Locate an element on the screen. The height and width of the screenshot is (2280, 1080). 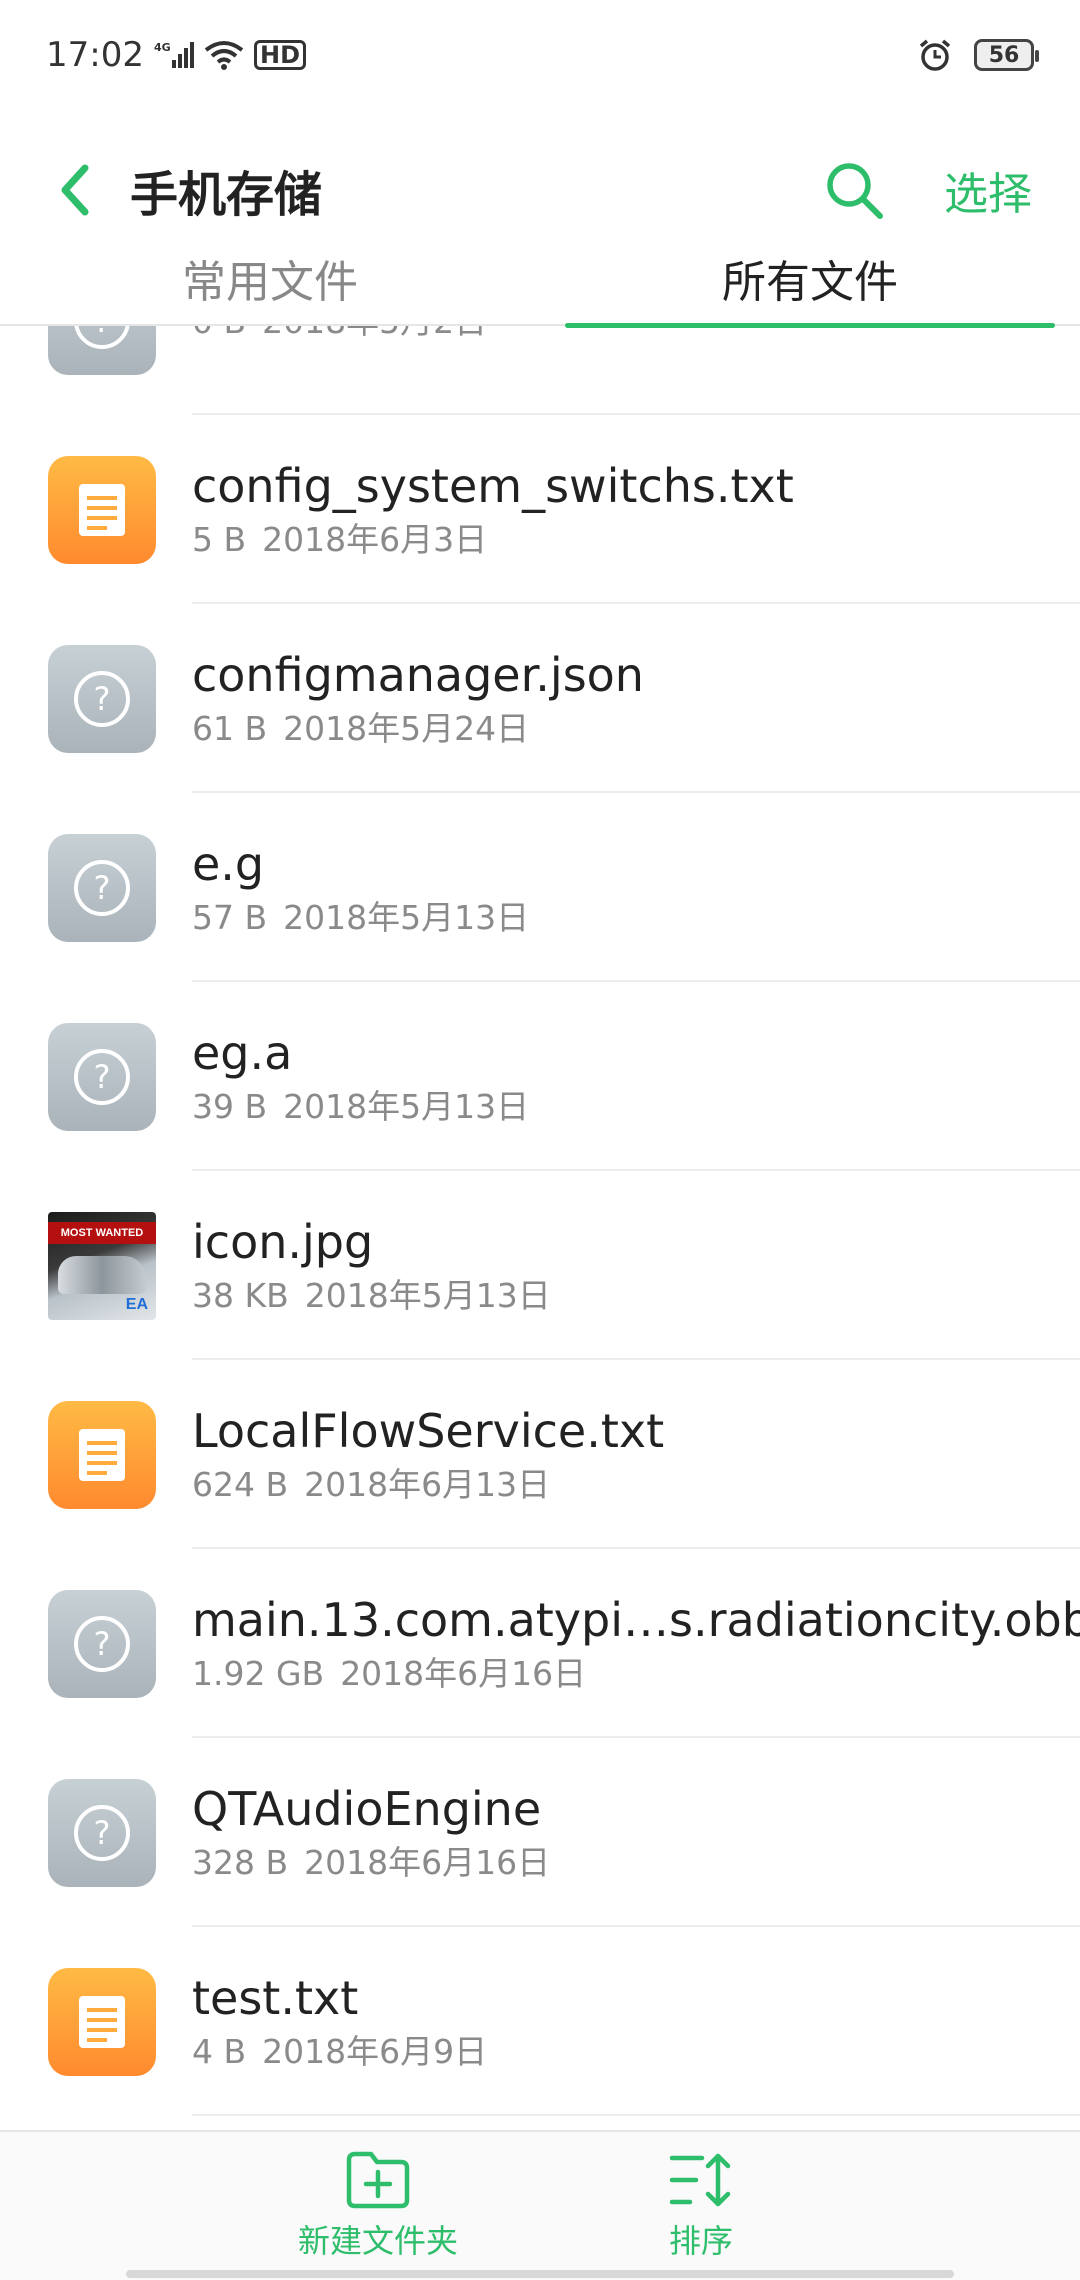
signal-icon: 4G is located at coordinates (174, 55).